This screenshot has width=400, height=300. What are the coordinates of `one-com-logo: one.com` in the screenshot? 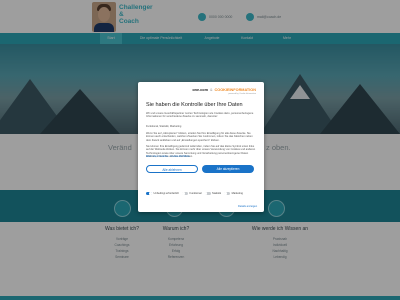 It's located at (200, 90).